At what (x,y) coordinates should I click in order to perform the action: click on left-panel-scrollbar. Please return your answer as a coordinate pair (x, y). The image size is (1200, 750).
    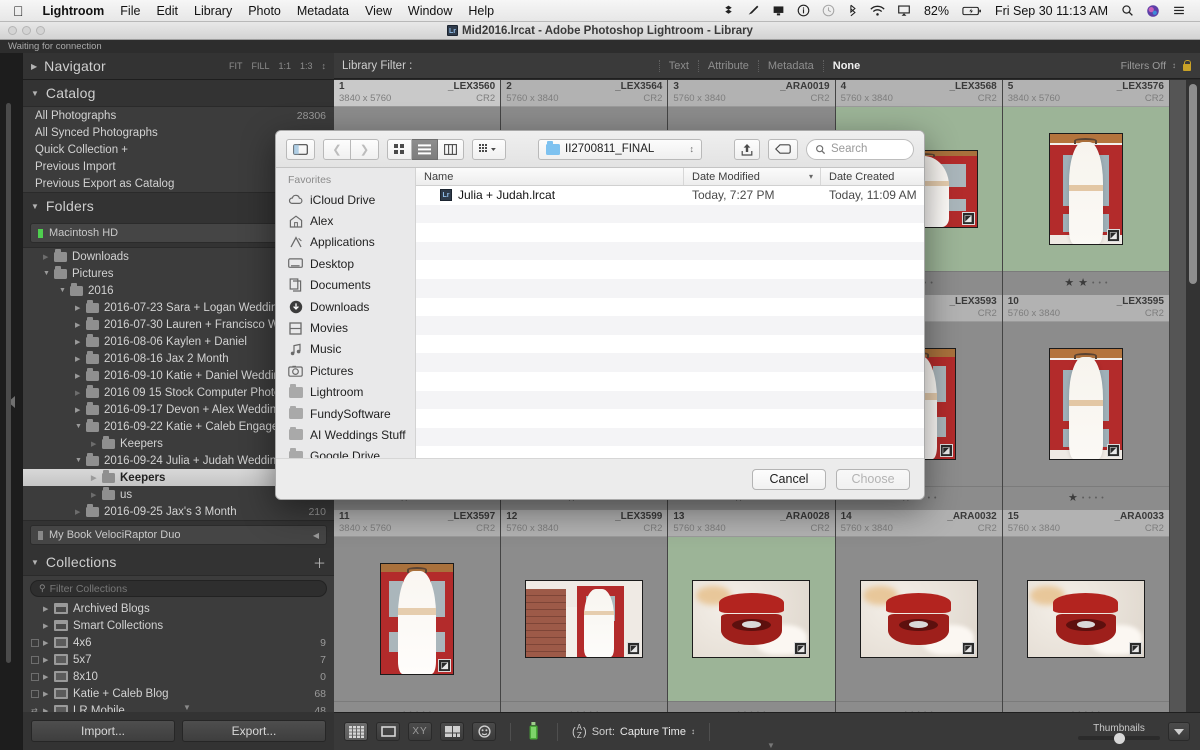
    Looking at the image, I should click on (8, 383).